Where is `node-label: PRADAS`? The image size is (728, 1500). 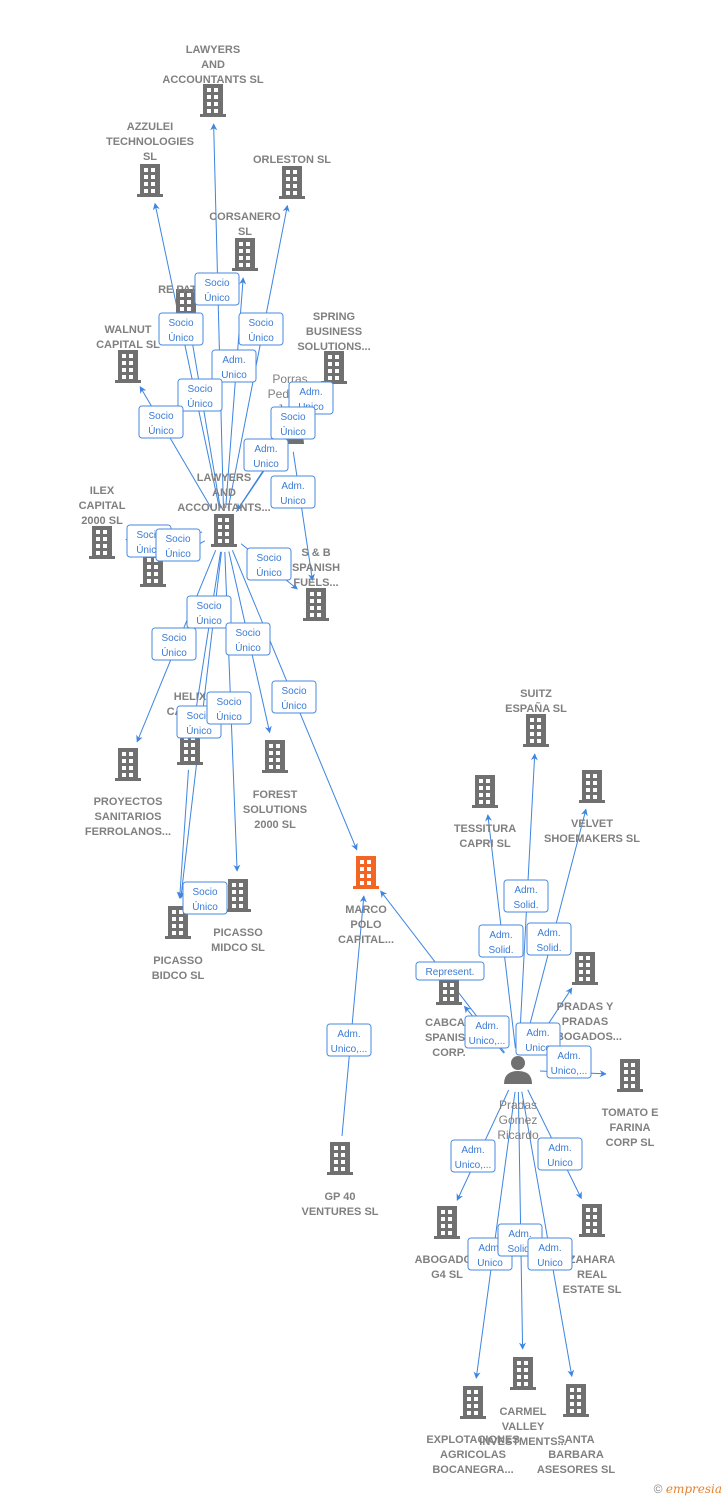
node-label: PRADAS is located at coordinates (585, 1022).